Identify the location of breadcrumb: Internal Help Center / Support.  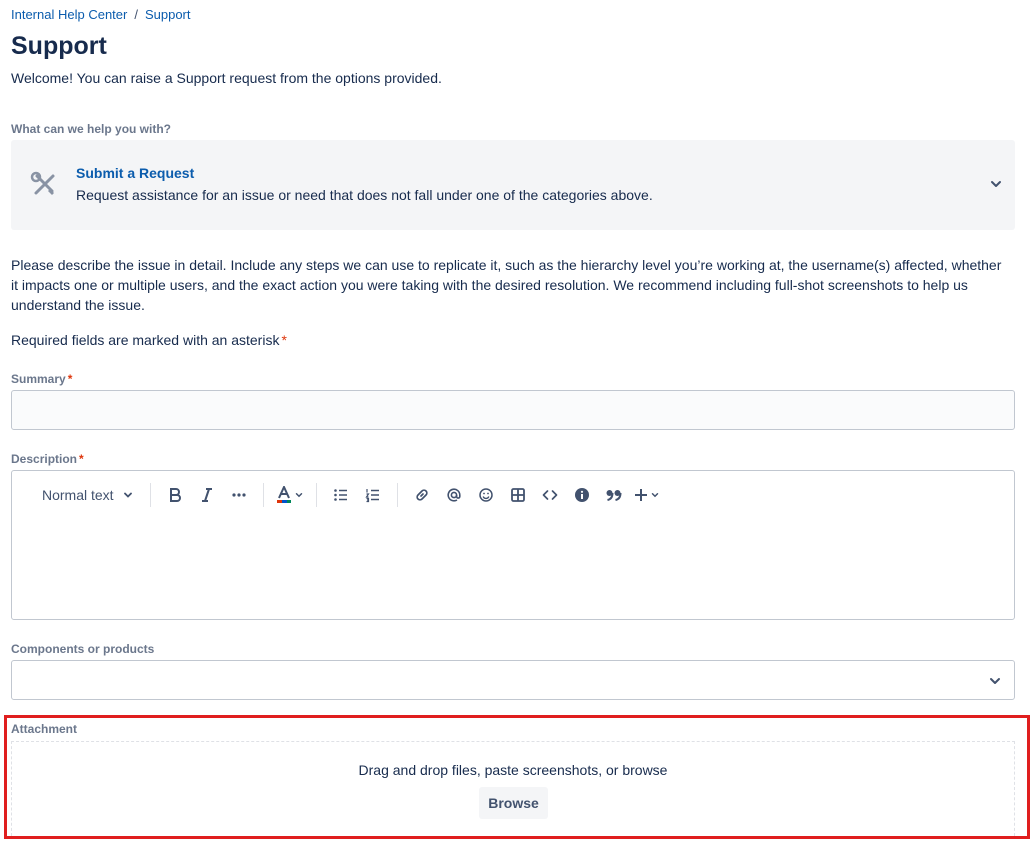
(101, 14).